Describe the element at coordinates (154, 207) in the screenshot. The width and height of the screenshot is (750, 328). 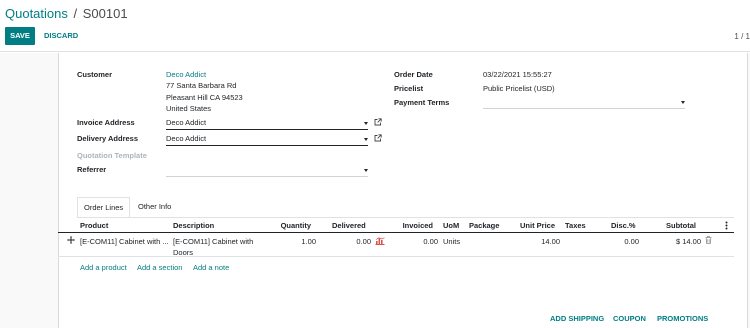
I see `tab-other-info: Other Info` at that location.